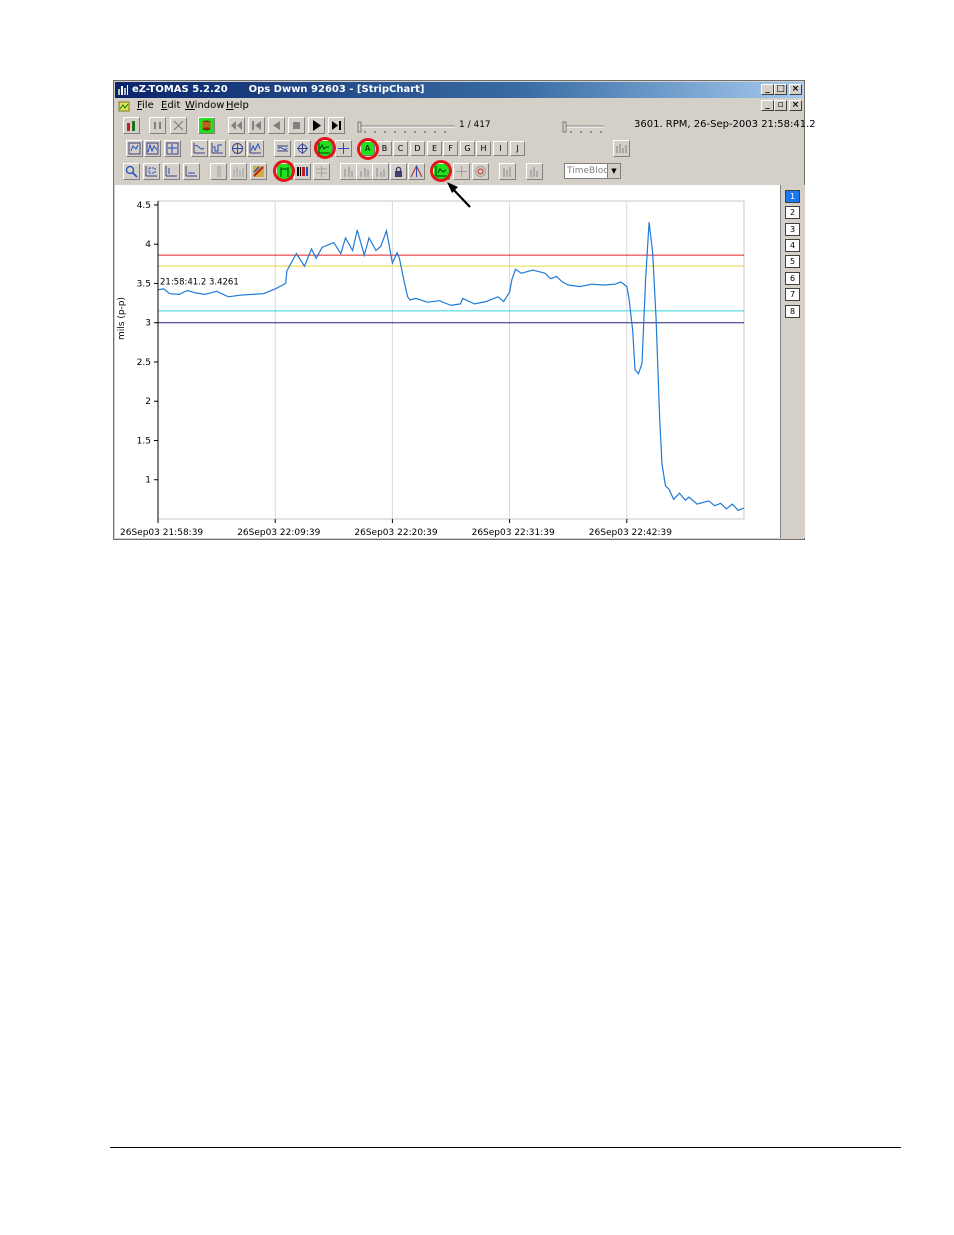  I want to click on channel-6-button: 6, so click(792, 278).